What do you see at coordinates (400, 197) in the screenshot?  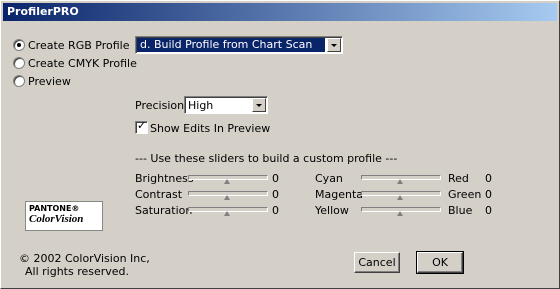 I see `magenta-green-slider-thumb` at bounding box center [400, 197].